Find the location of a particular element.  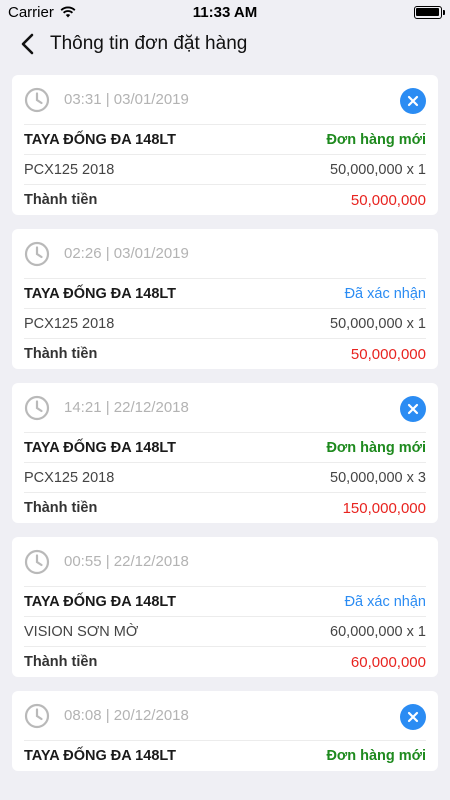

order-time: 08:08 | 20/12/2018 is located at coordinates (126, 715).